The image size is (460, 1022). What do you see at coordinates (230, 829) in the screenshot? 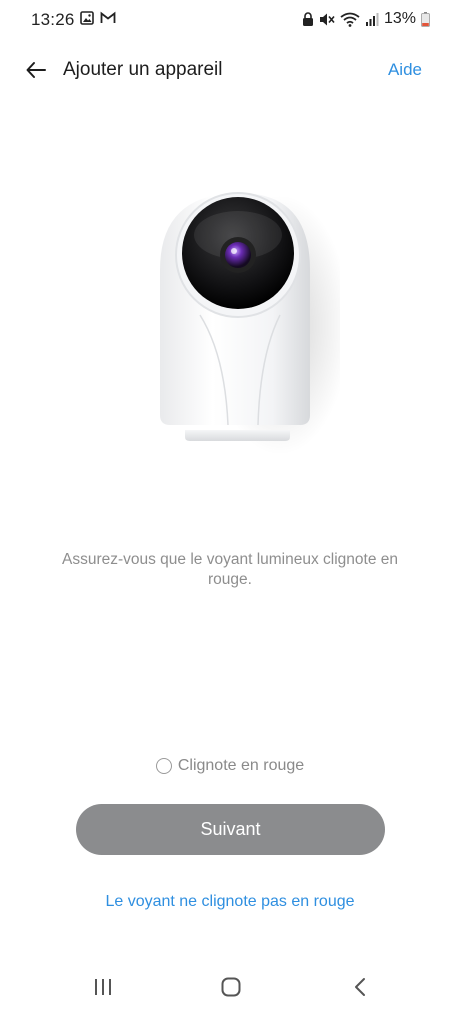
I see `next-button: Suivant` at bounding box center [230, 829].